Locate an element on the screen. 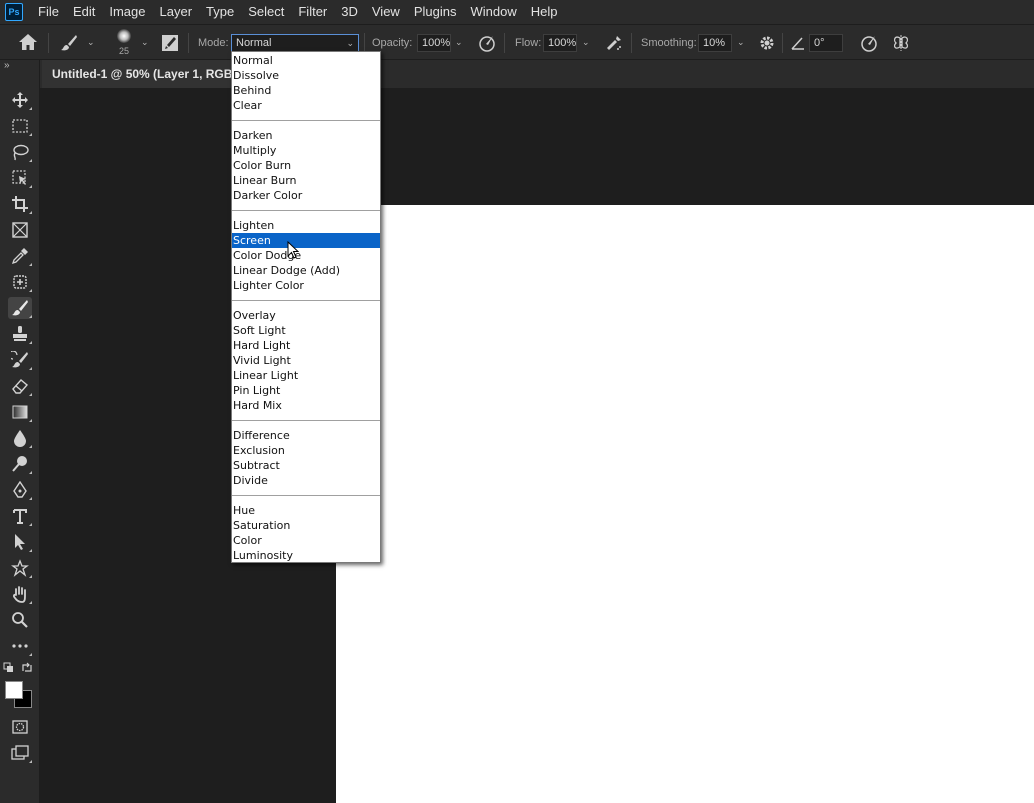  smoothing-input: 10% is located at coordinates (715, 43).